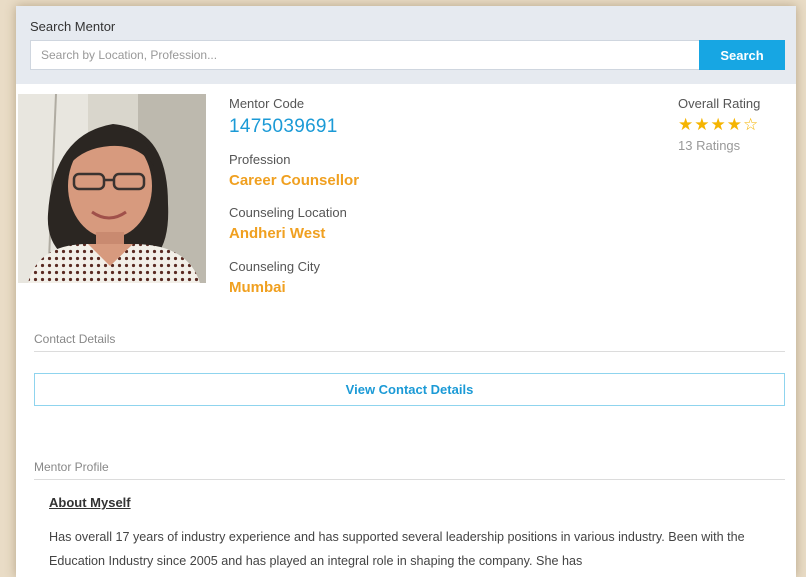  I want to click on counseling-location-value: Andheri West, so click(277, 233).